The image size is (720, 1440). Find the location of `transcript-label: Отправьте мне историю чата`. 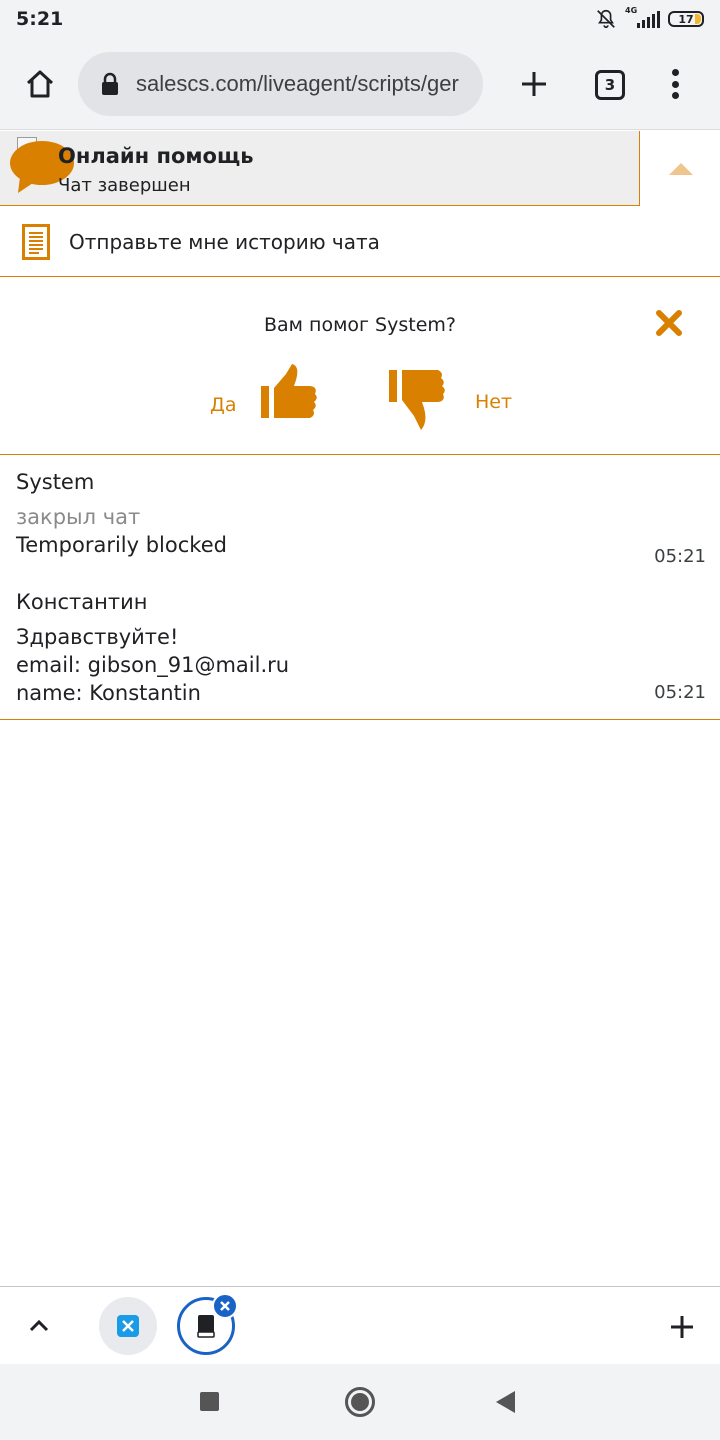

transcript-label: Отправьте мне историю чата is located at coordinates (224, 241).